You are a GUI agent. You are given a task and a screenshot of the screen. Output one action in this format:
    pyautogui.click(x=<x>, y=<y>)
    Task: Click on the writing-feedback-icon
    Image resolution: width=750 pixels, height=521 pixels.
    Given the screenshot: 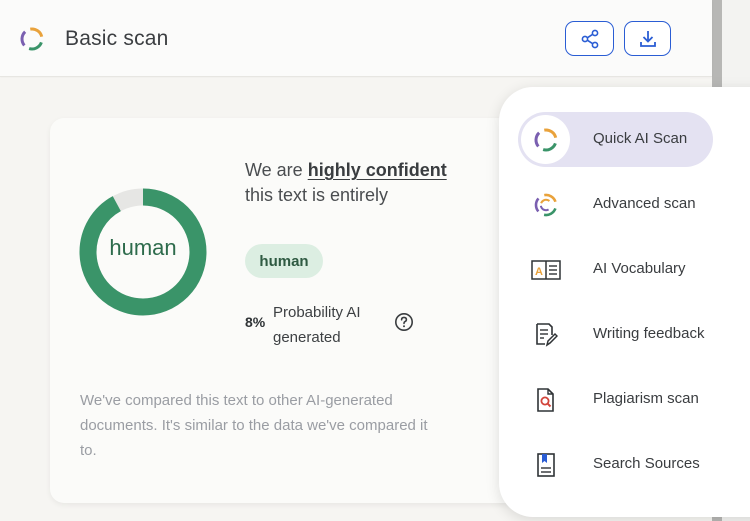 What is the action you would take?
    pyautogui.click(x=546, y=334)
    